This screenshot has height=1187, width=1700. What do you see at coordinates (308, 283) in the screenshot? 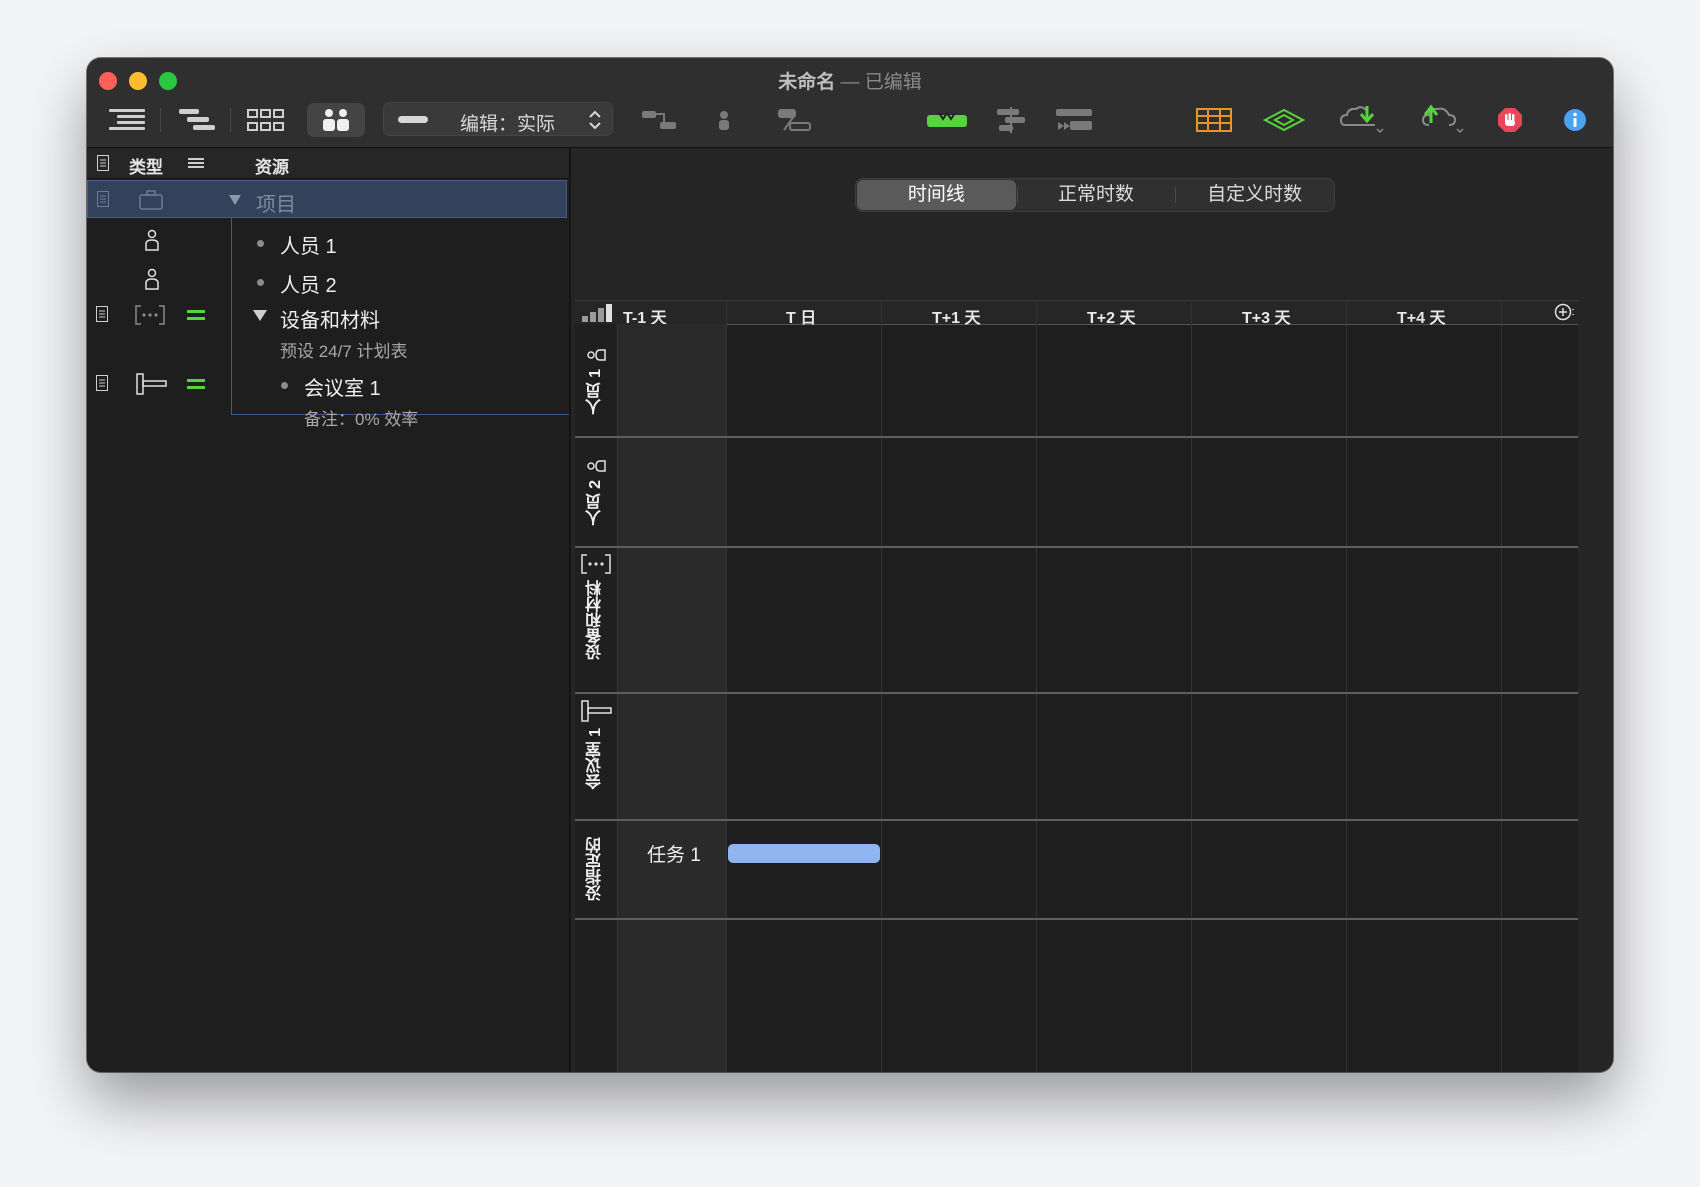
I see `outline-row-person-2: 人员 2` at bounding box center [308, 283].